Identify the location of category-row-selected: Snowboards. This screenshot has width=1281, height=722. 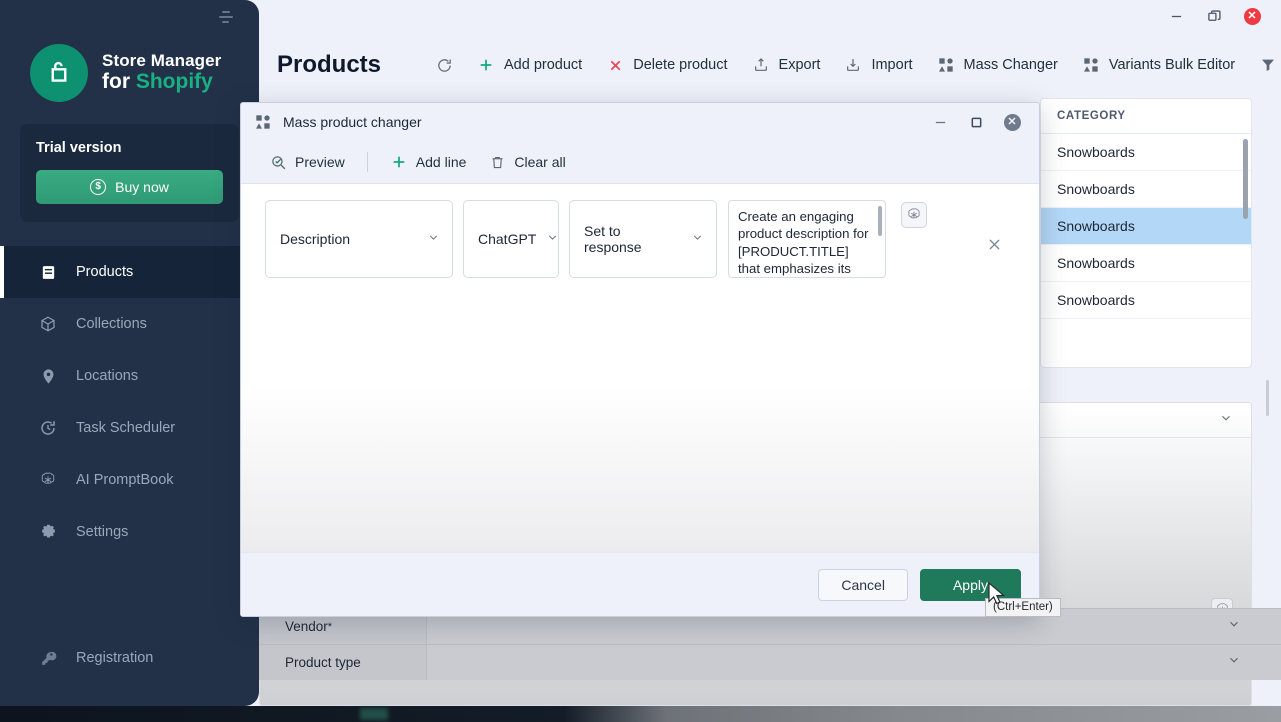
(1146, 226).